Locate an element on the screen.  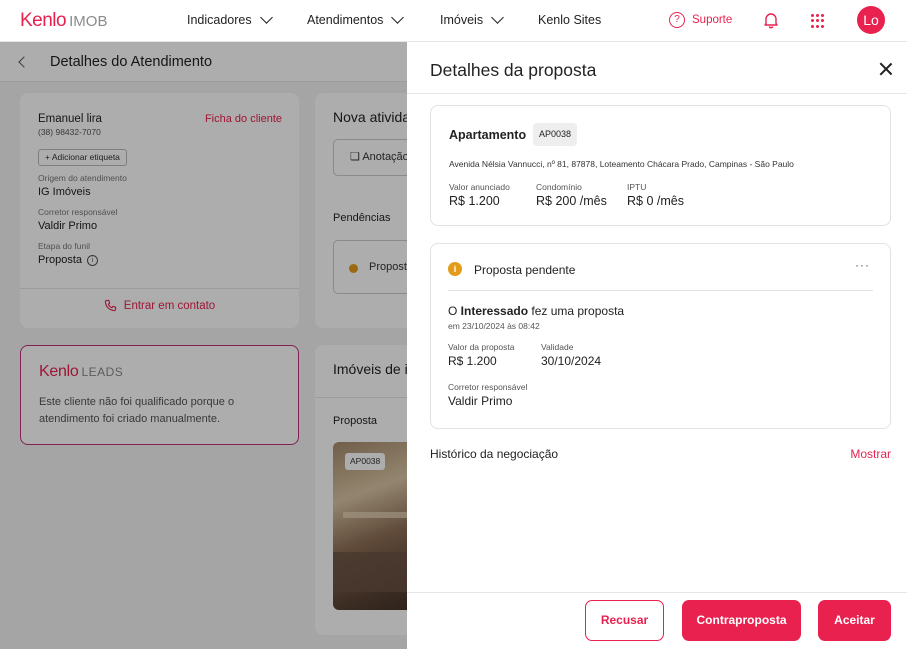
bell-icon is located at coordinates (771, 20).